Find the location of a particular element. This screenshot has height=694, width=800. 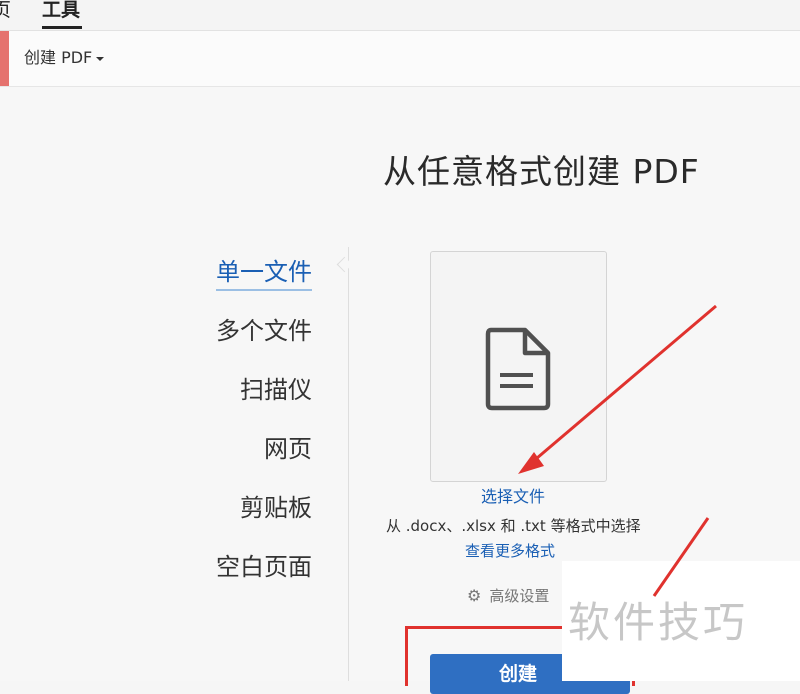

annotation-arrows is located at coordinates (617, 450).